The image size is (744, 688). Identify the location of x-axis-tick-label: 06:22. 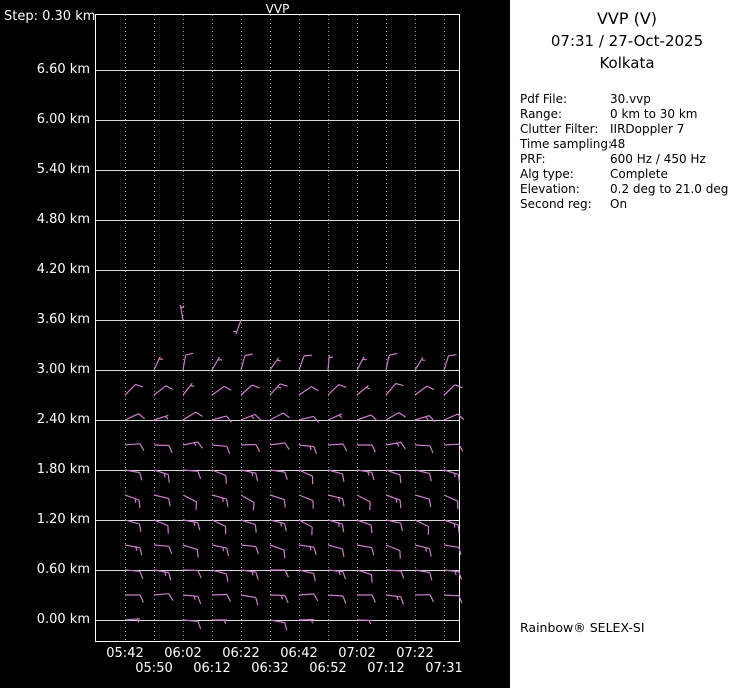
(241, 653).